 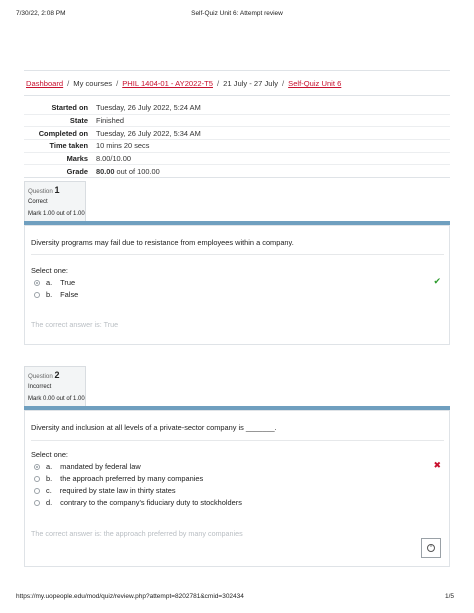 What do you see at coordinates (78, 121) in the screenshot?
I see `summary-label: State` at bounding box center [78, 121].